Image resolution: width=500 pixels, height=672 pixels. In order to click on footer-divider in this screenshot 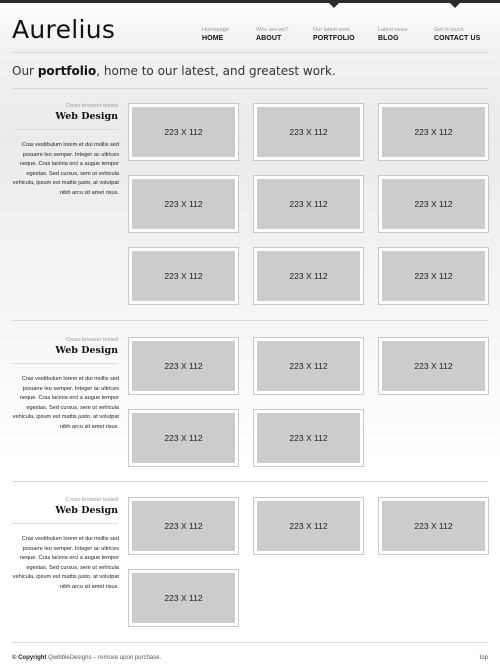, I will do `click(250, 642)`.